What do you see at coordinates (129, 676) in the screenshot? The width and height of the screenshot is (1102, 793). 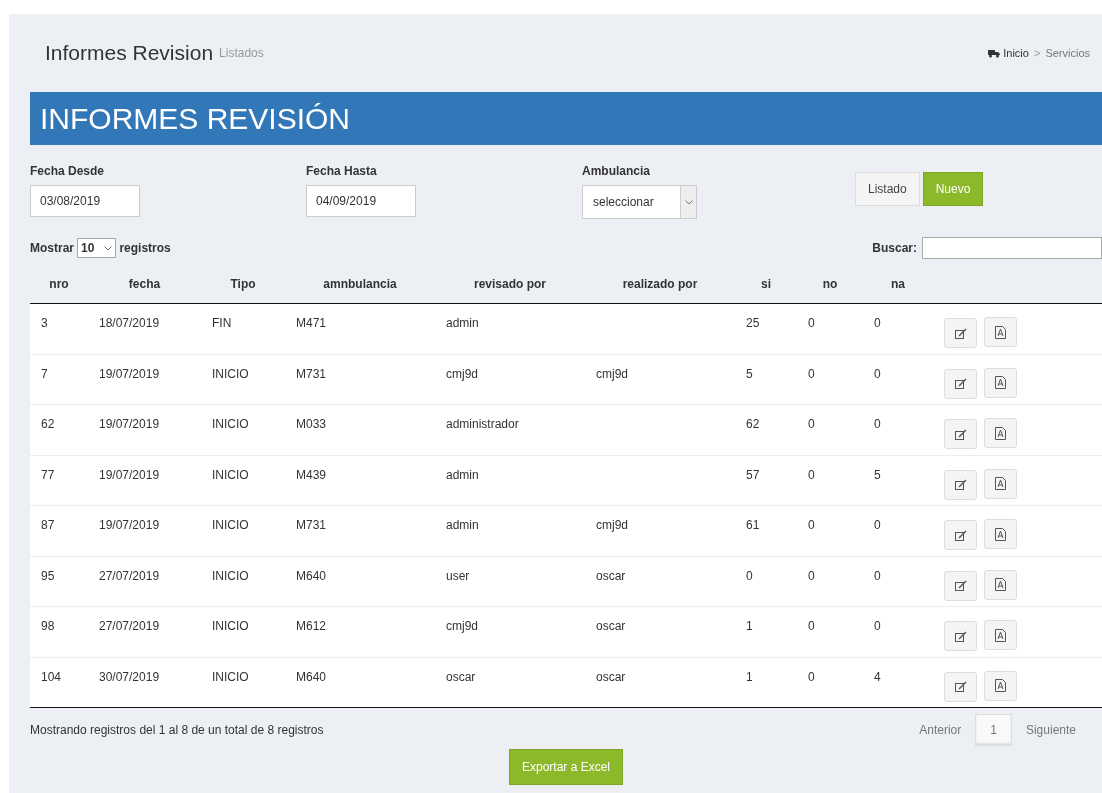 I see `table-cell: 30/07/2019` at bounding box center [129, 676].